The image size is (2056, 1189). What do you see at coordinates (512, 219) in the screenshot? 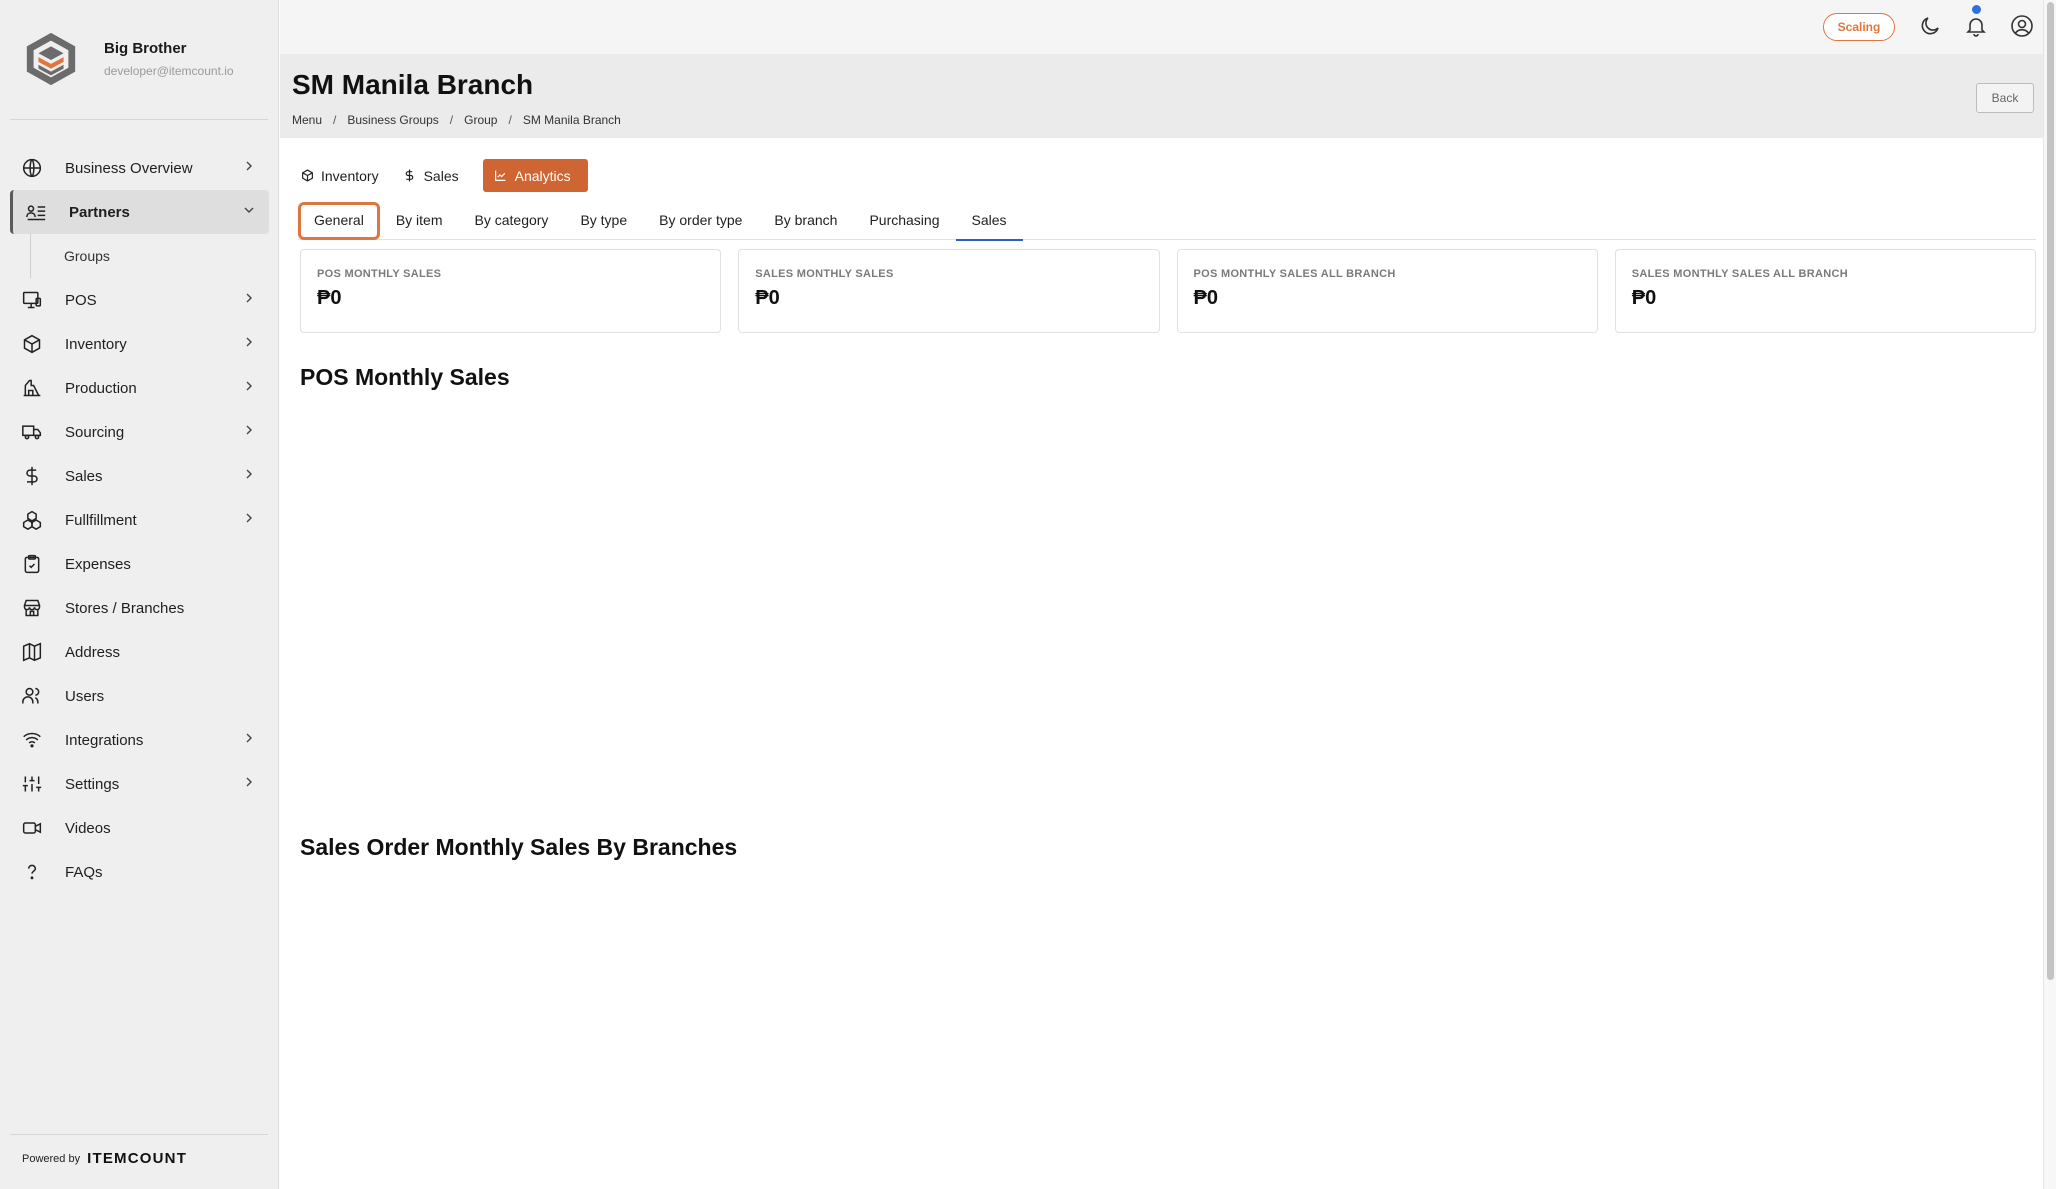
I see `subtab-by-category: By category` at bounding box center [512, 219].